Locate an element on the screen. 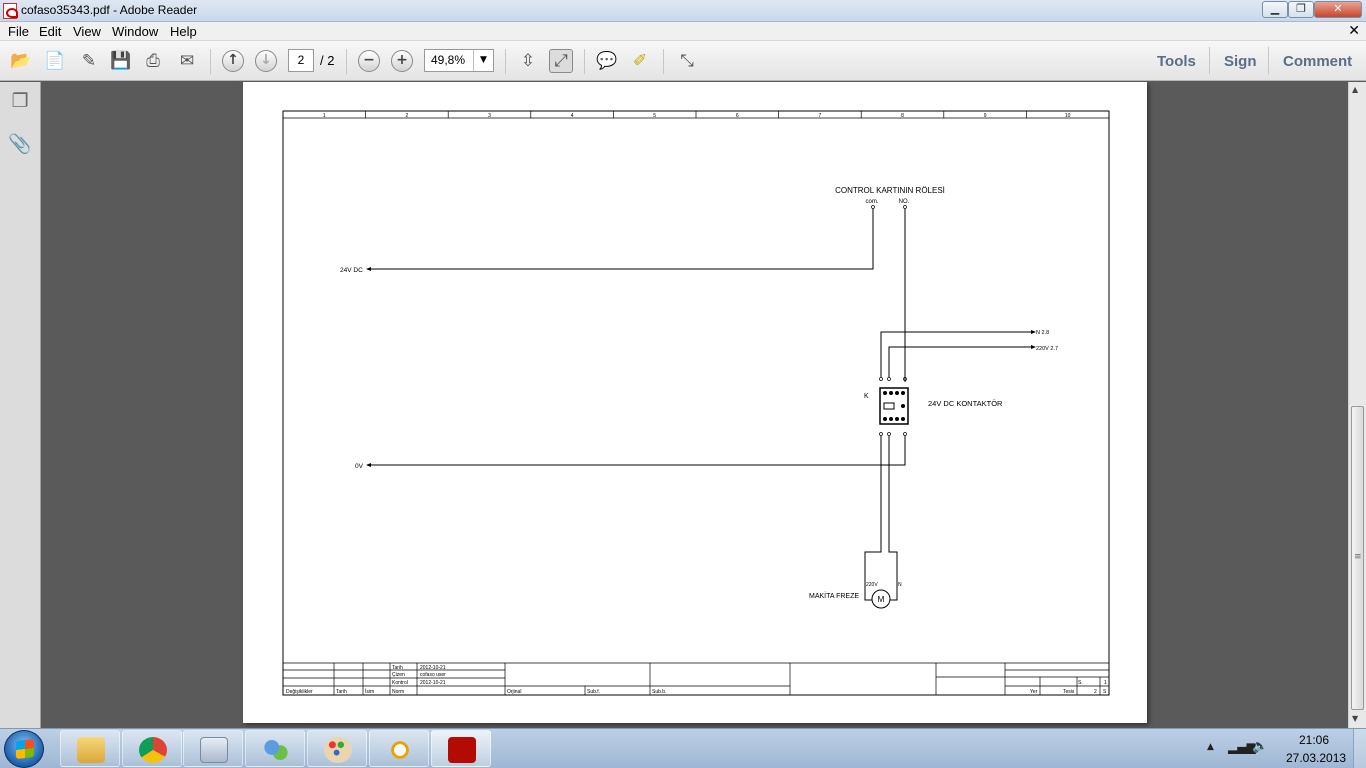 This screenshot has height=768, width=1366. page-number-input: 2 is located at coordinates (301, 60).